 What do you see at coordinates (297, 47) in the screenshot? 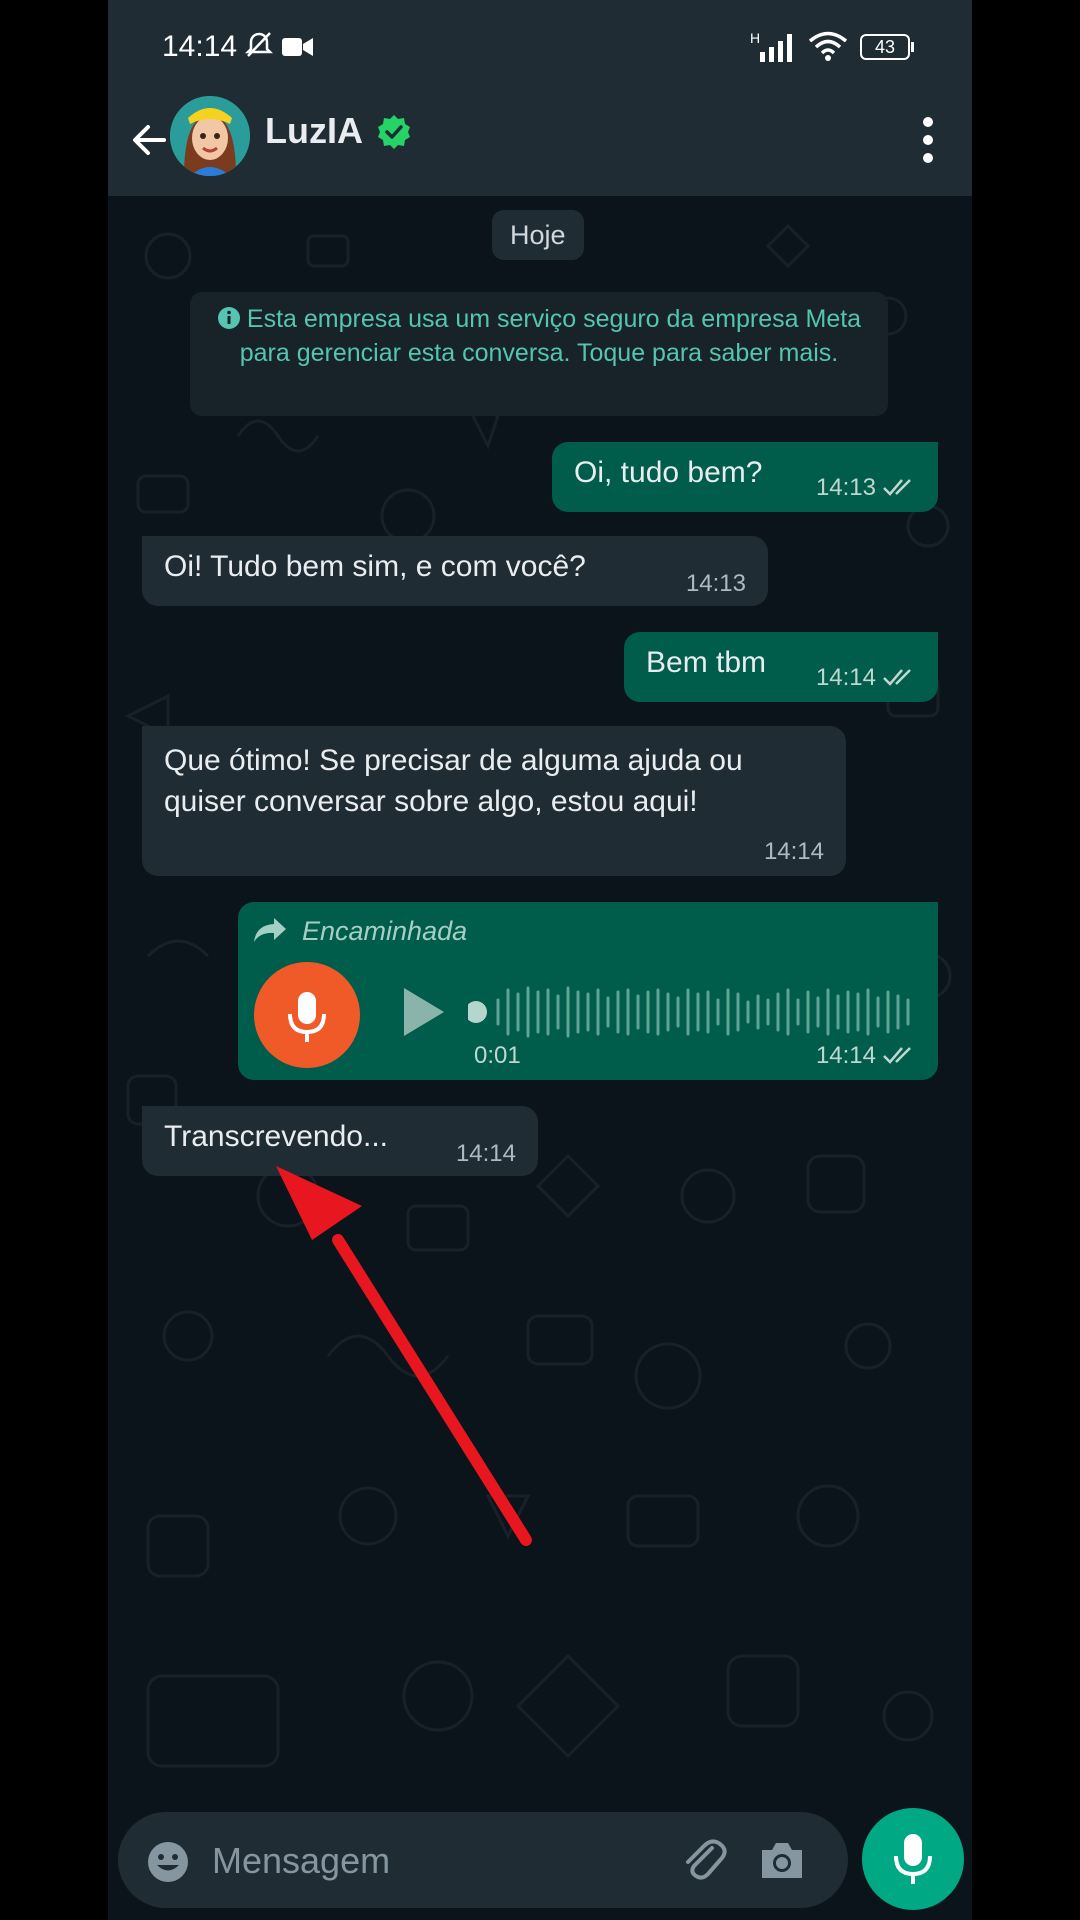
I see `video-icon` at bounding box center [297, 47].